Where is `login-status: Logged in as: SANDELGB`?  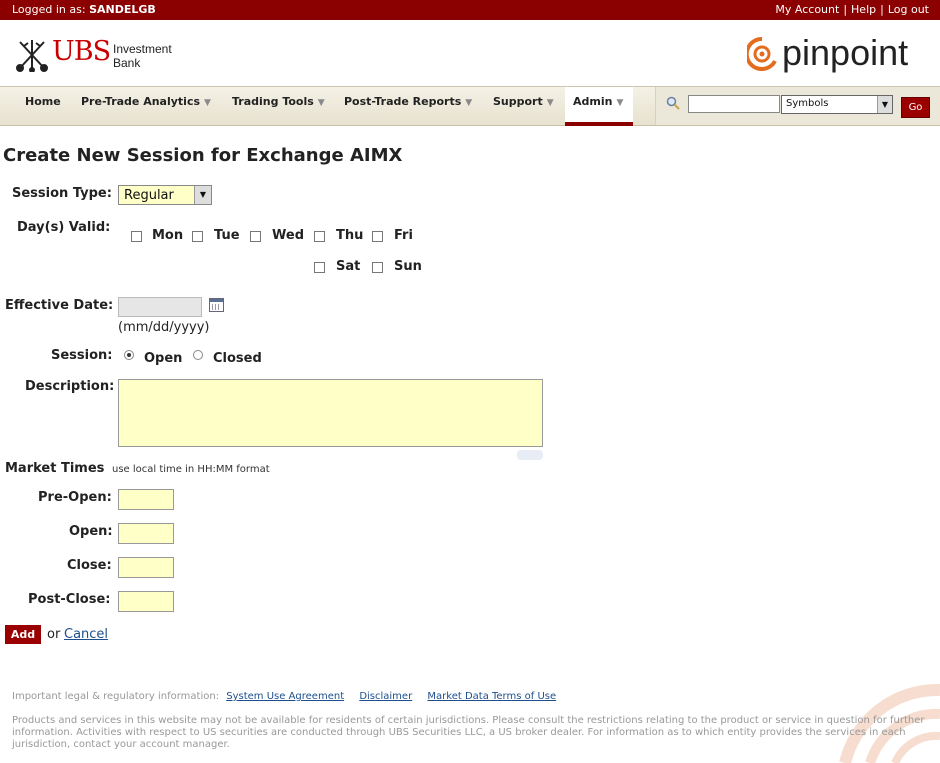
login-status: Logged in as: SANDELGB is located at coordinates (84, 9).